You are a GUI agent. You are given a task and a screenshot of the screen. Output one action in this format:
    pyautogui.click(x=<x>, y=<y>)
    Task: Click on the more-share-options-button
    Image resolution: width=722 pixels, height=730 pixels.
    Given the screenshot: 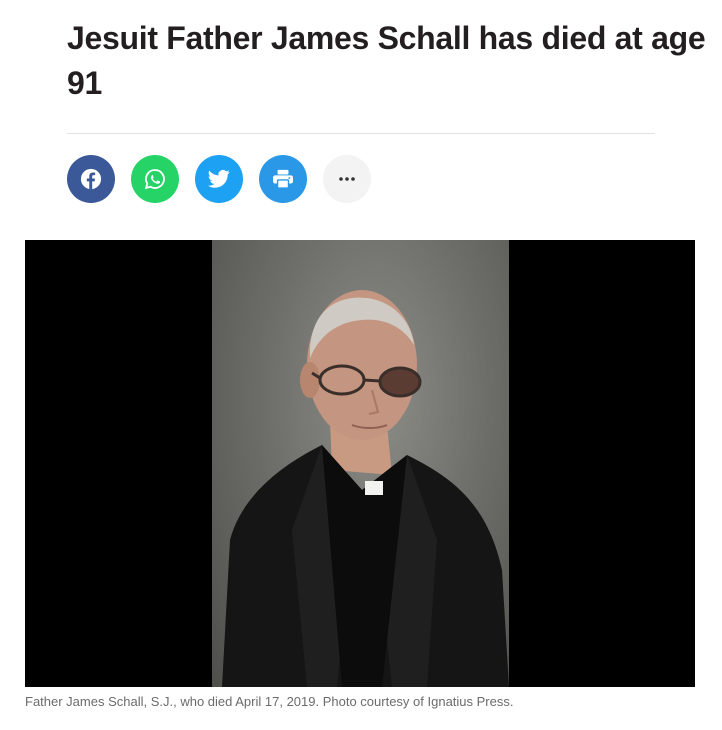 What is the action you would take?
    pyautogui.click(x=347, y=179)
    